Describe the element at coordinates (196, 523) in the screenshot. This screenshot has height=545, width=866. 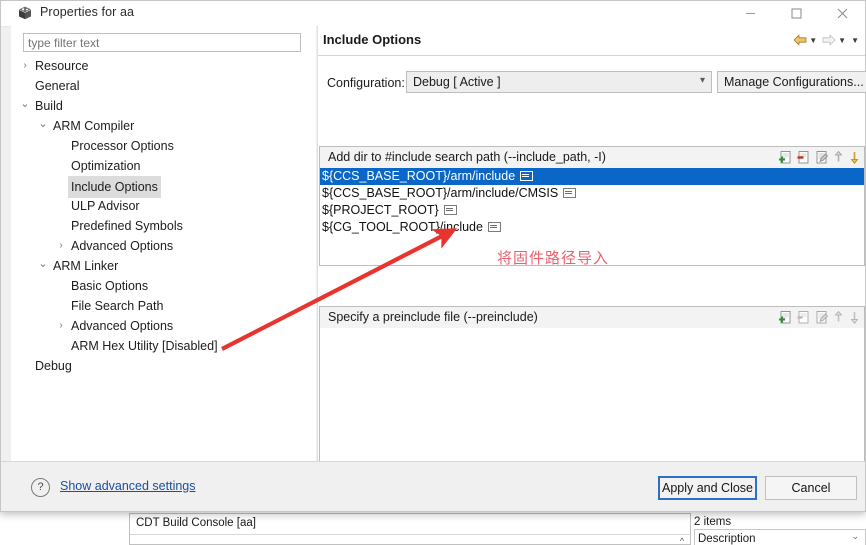
I see `console-view-title: CDT Build Console [aa]` at that location.